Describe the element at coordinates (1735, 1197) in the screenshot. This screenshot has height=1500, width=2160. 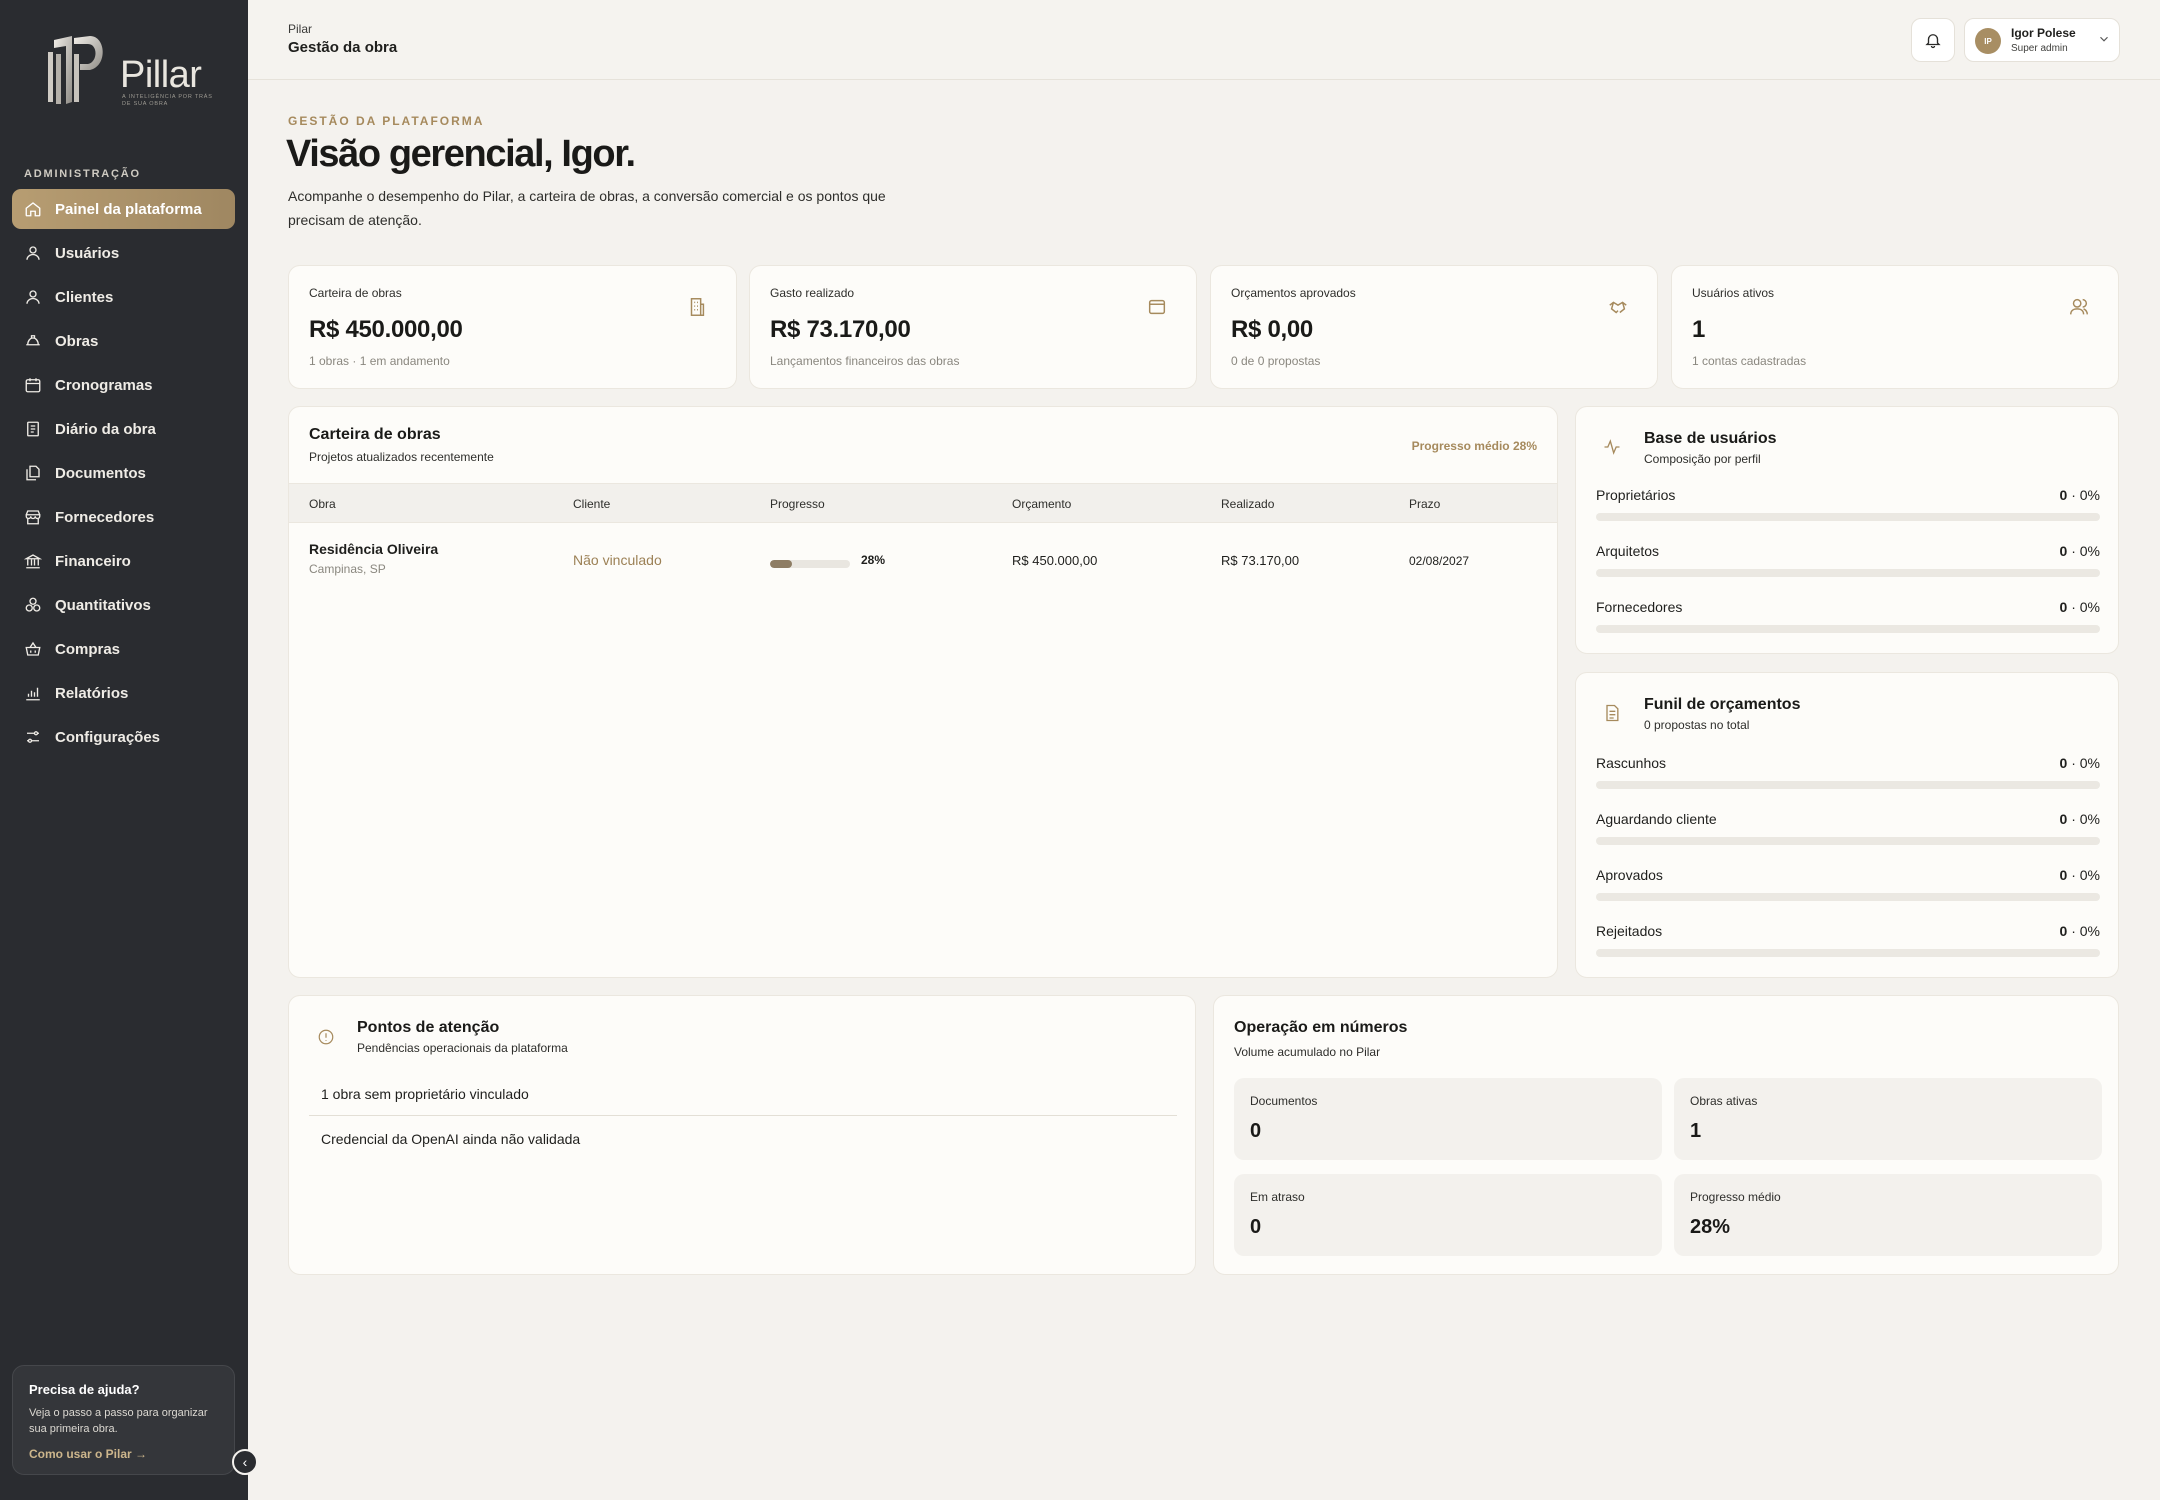
I see `metric-label: Progresso médio` at that location.